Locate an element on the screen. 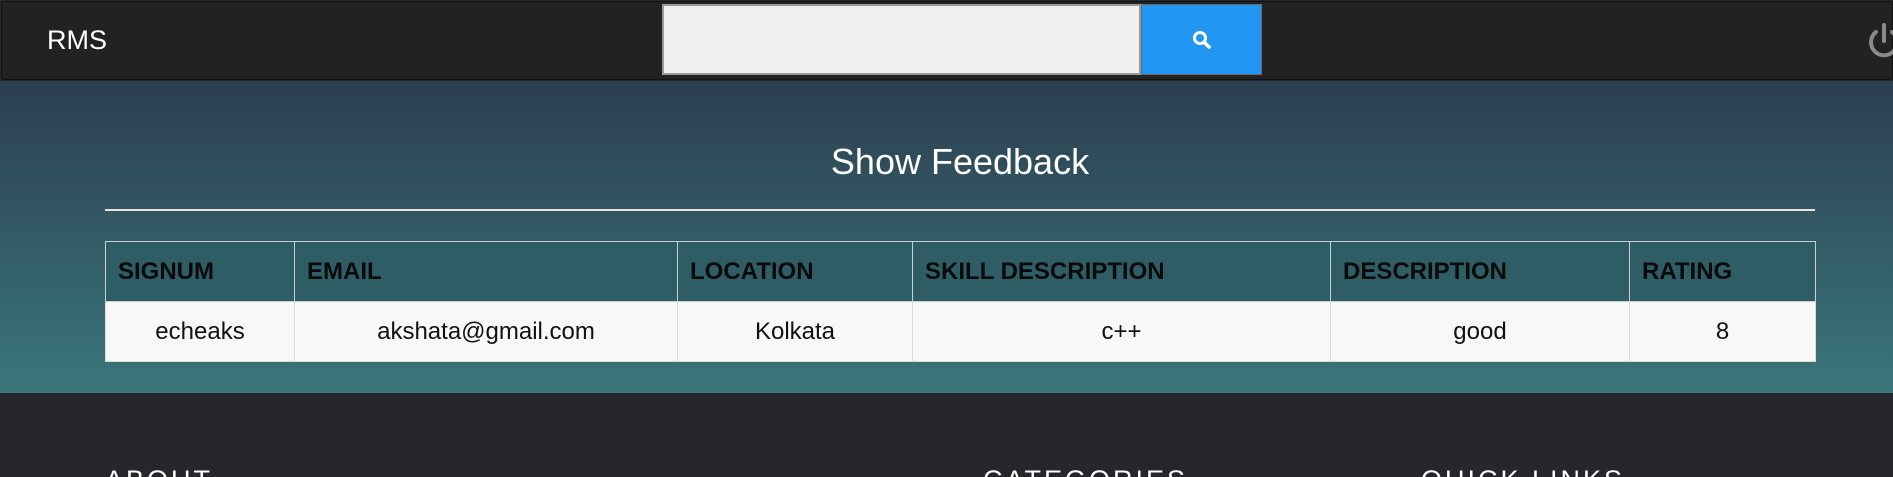 Image resolution: width=1893 pixels, height=477 pixels. page-title: Show Feedback is located at coordinates (960, 161).